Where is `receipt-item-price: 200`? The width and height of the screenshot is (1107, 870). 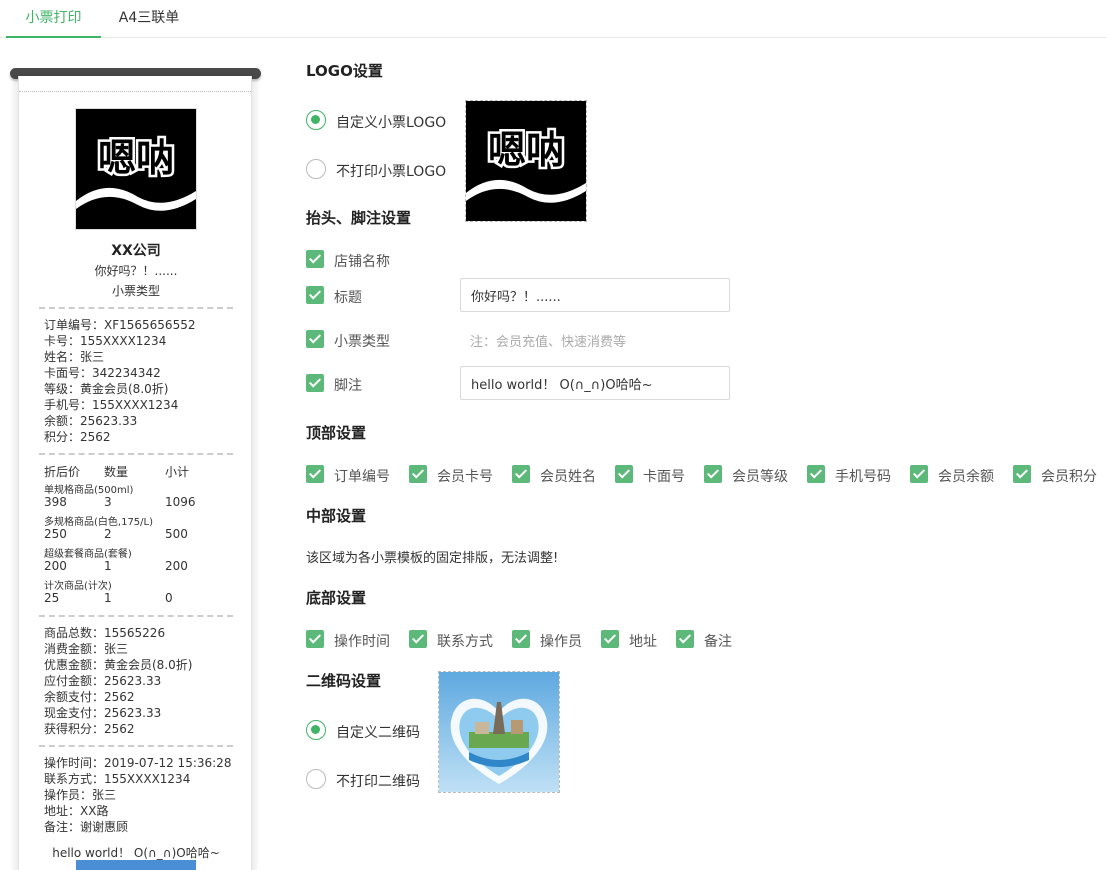
receipt-item-price: 200 is located at coordinates (55, 566).